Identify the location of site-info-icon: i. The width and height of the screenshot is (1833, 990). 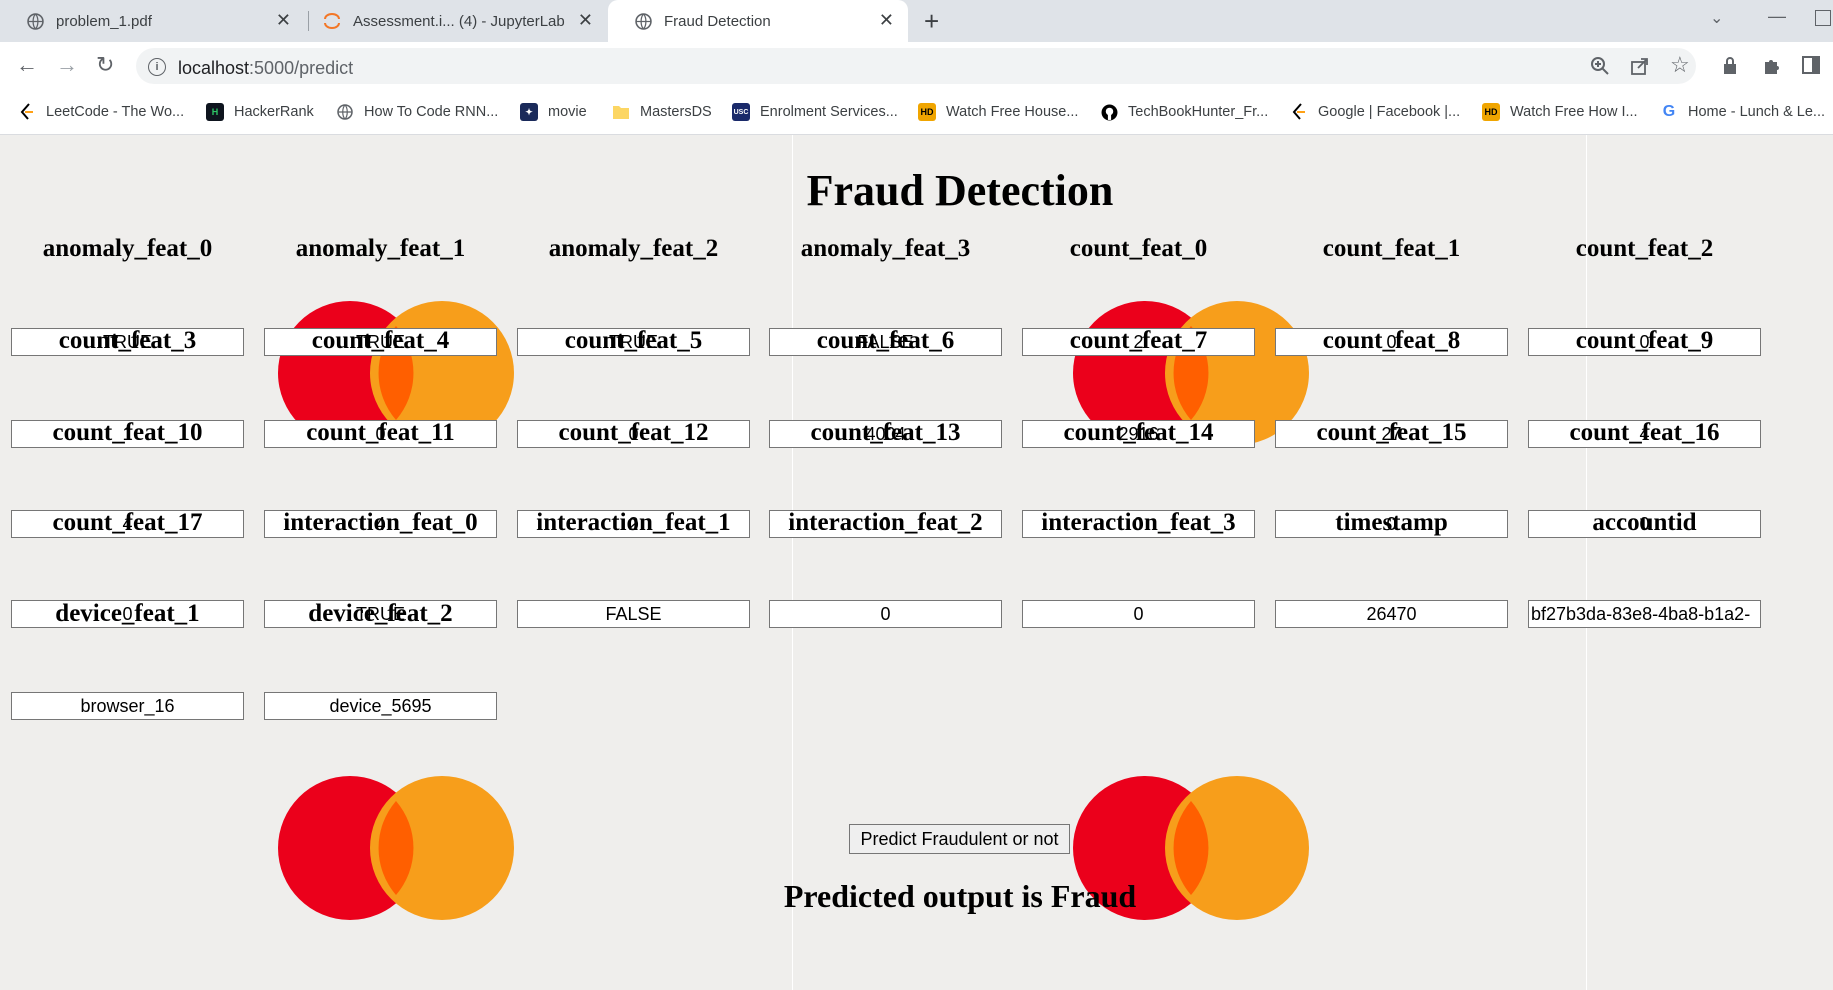
(157, 67).